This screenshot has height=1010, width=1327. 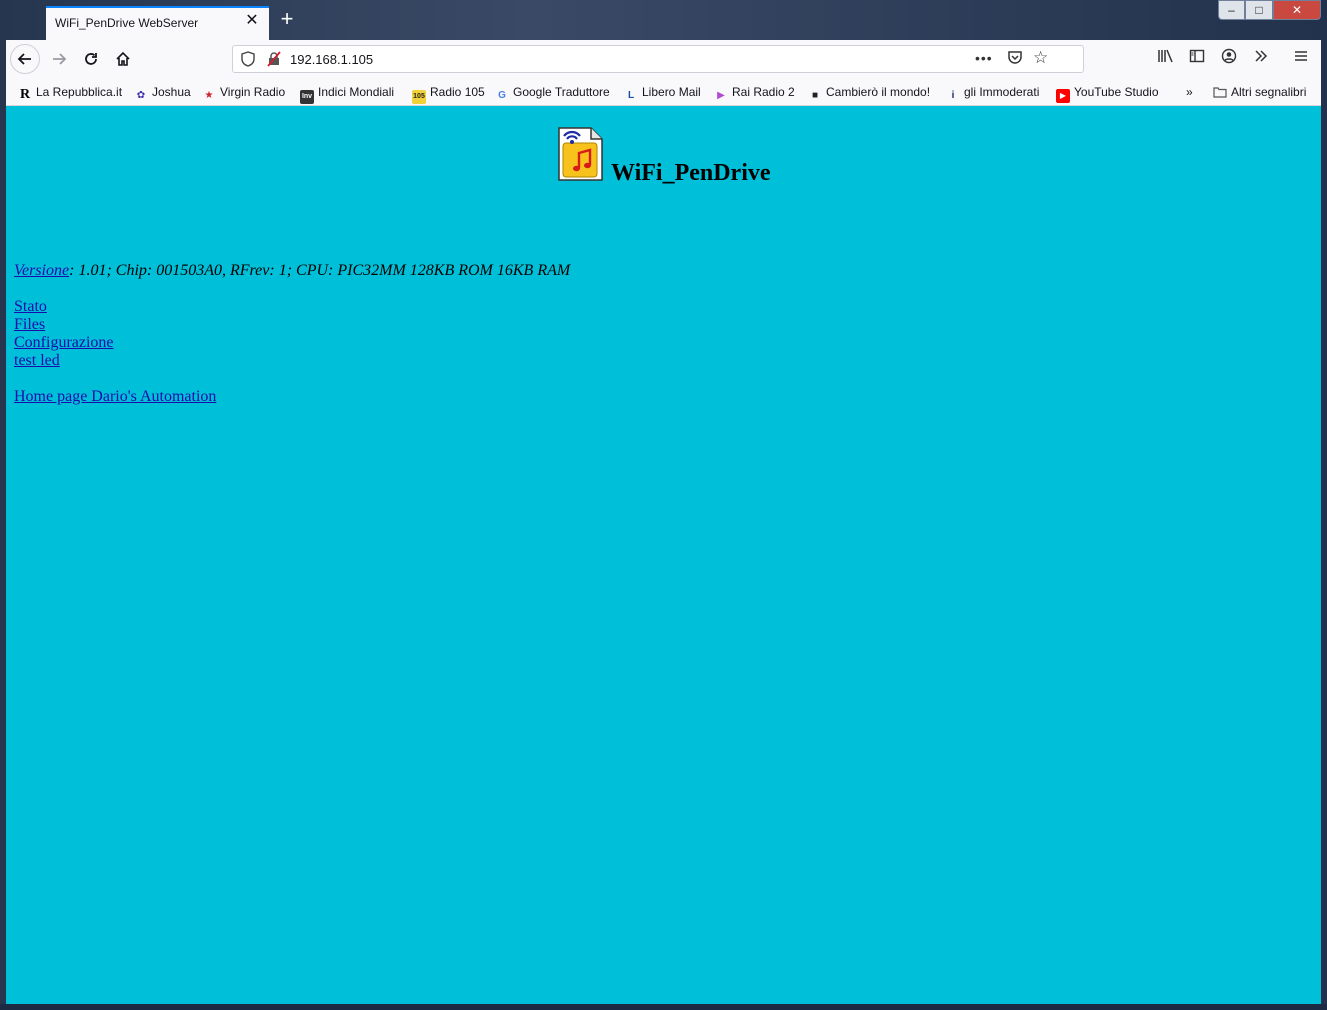 I want to click on insecure-connection-icon, so click(x=275, y=59).